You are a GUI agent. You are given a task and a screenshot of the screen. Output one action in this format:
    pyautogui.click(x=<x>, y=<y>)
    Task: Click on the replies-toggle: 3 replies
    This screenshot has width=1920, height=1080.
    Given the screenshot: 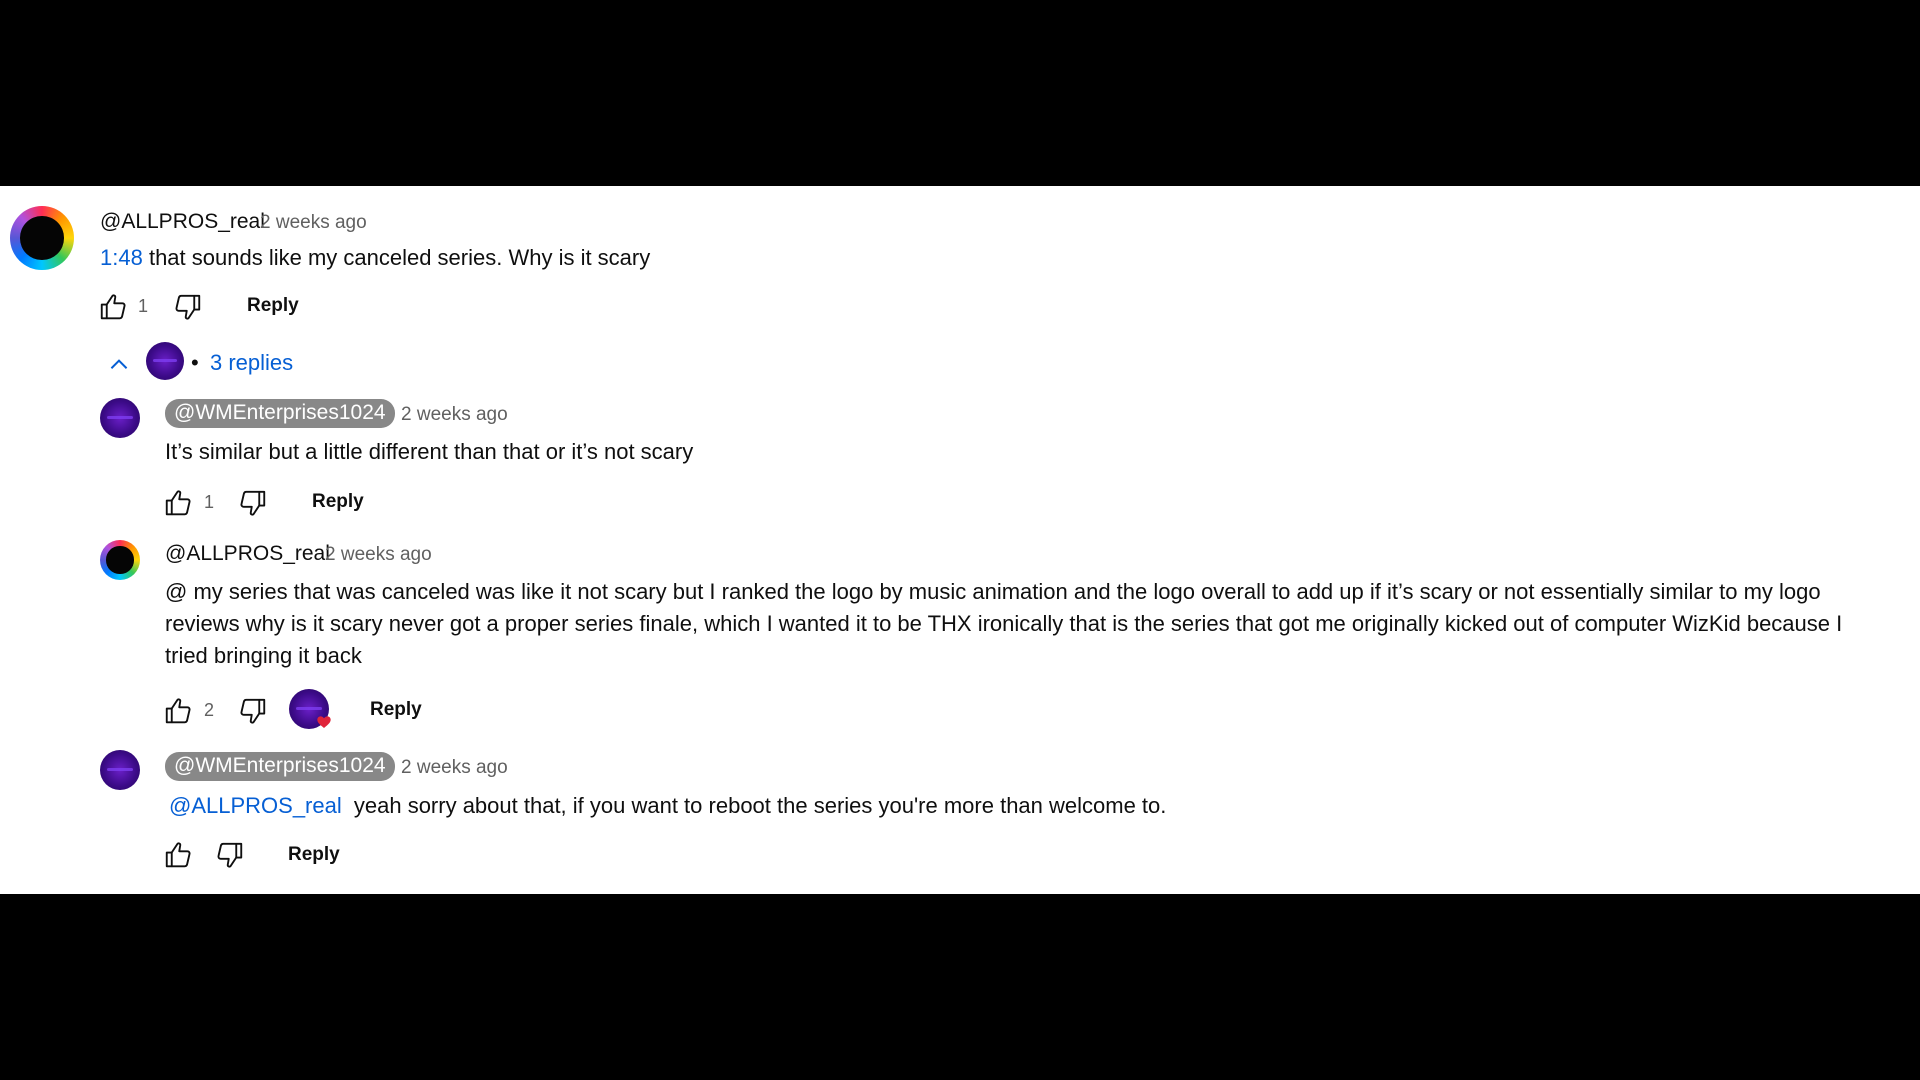 What is the action you would take?
    pyautogui.click(x=251, y=363)
    